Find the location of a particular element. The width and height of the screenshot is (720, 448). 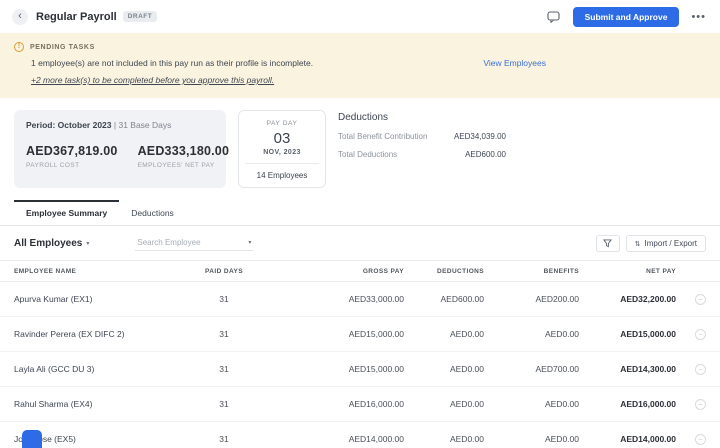

import-export-icon: ⇅ is located at coordinates (637, 244).